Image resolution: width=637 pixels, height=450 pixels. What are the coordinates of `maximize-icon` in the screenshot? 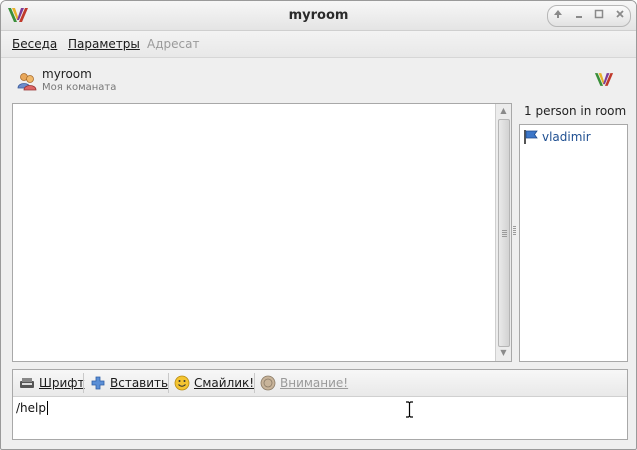 It's located at (599, 14).